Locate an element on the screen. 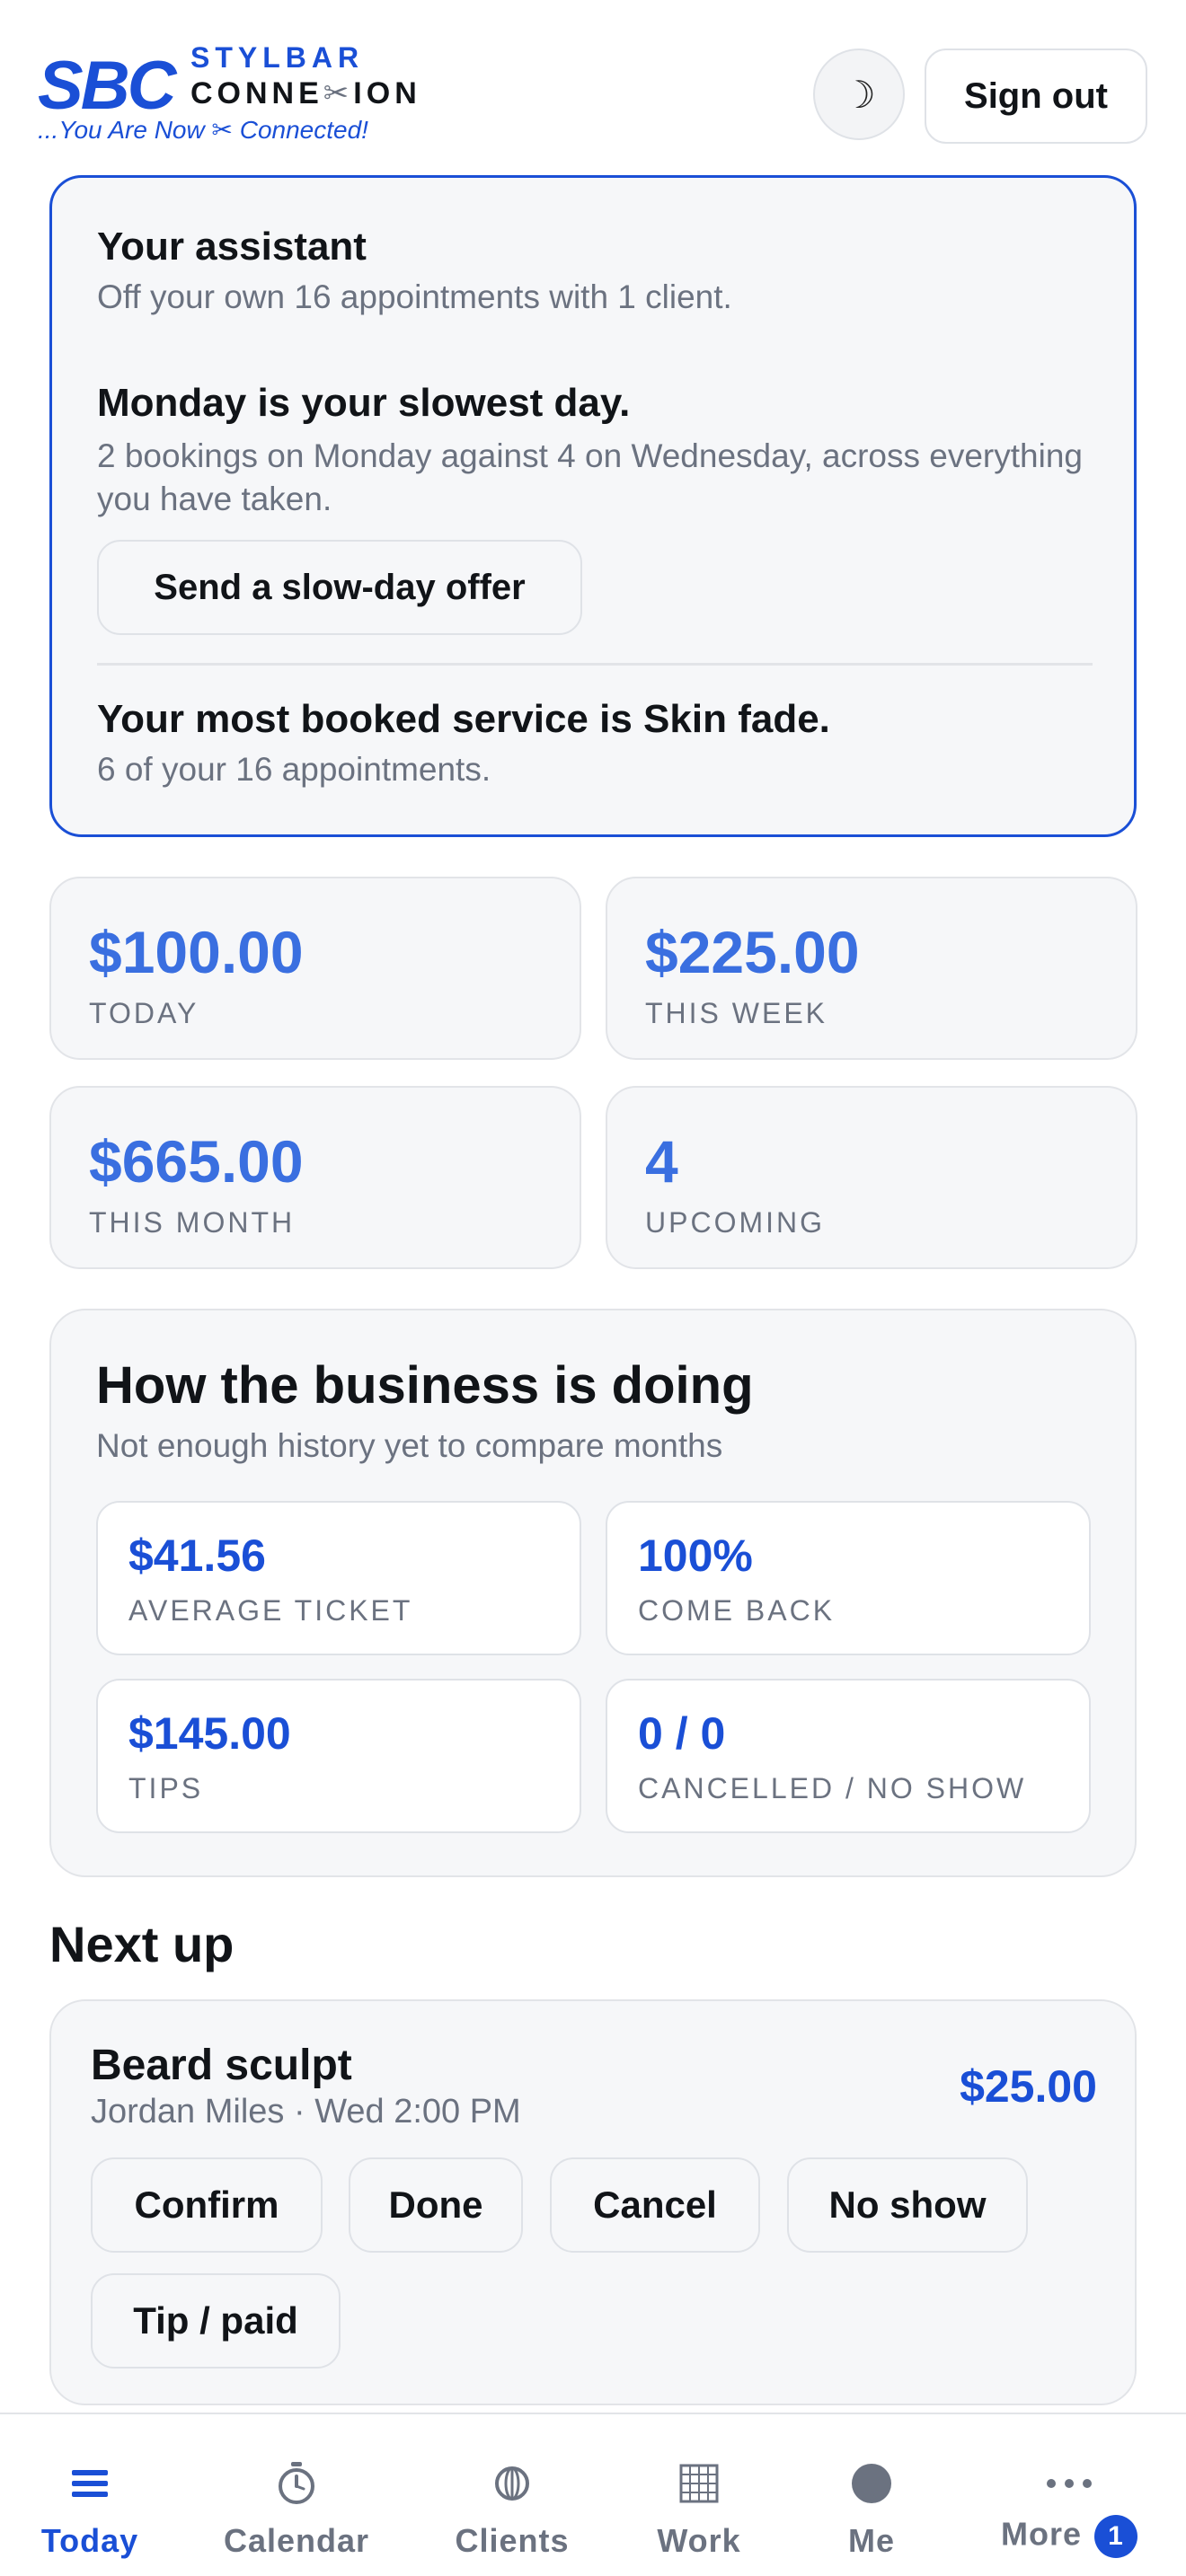 This screenshot has width=1186, height=2576. ellipsis-icon is located at coordinates (1069, 2483).